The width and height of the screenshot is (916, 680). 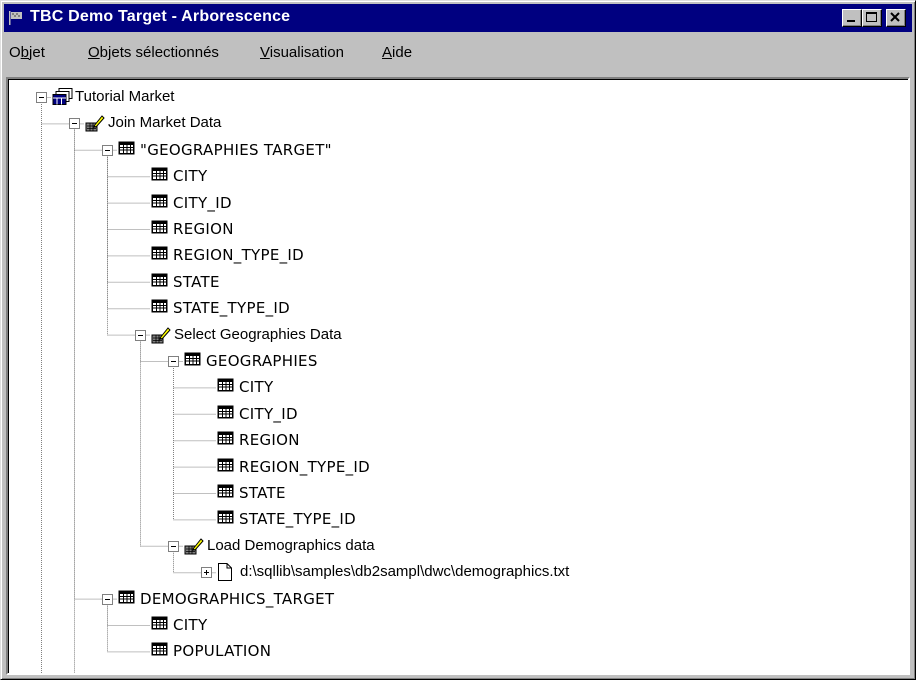 I want to click on menu-objet: Objet, so click(x=27, y=52).